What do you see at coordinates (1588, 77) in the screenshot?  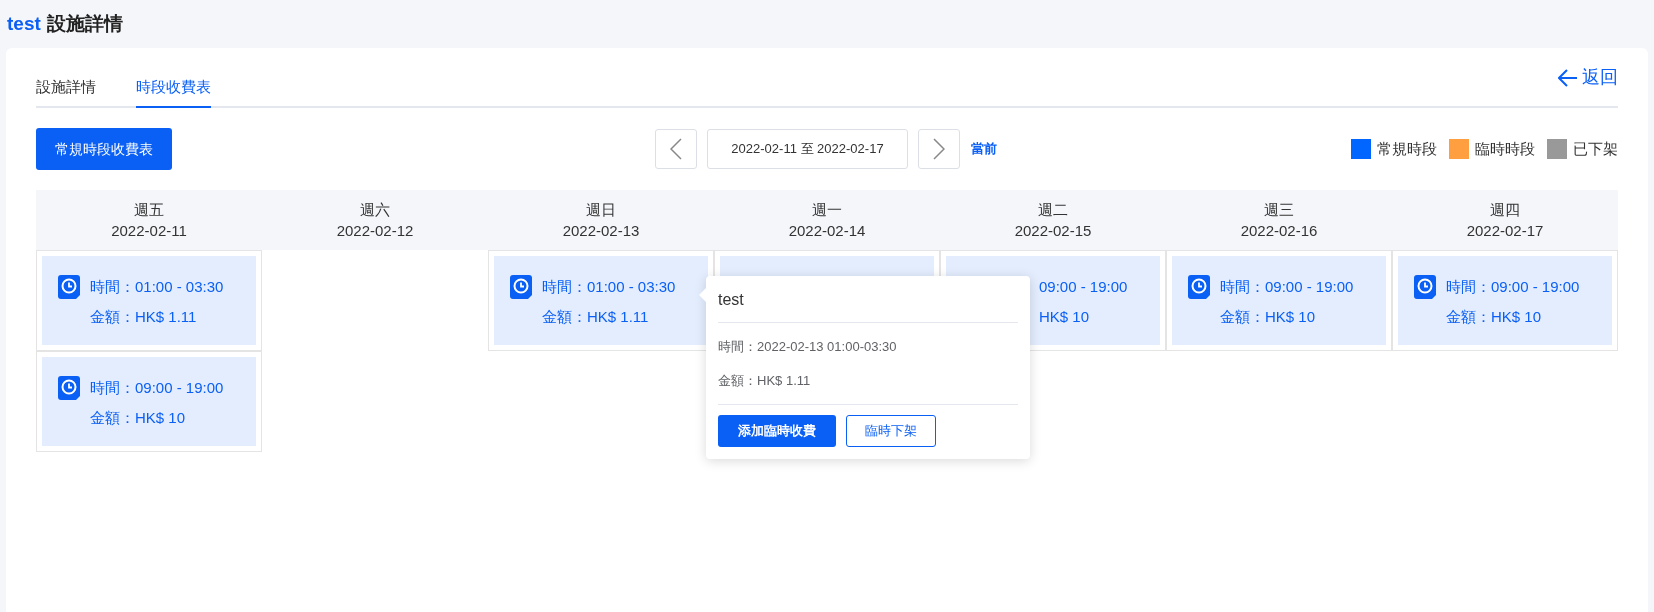 I see `back-link: 返回` at bounding box center [1588, 77].